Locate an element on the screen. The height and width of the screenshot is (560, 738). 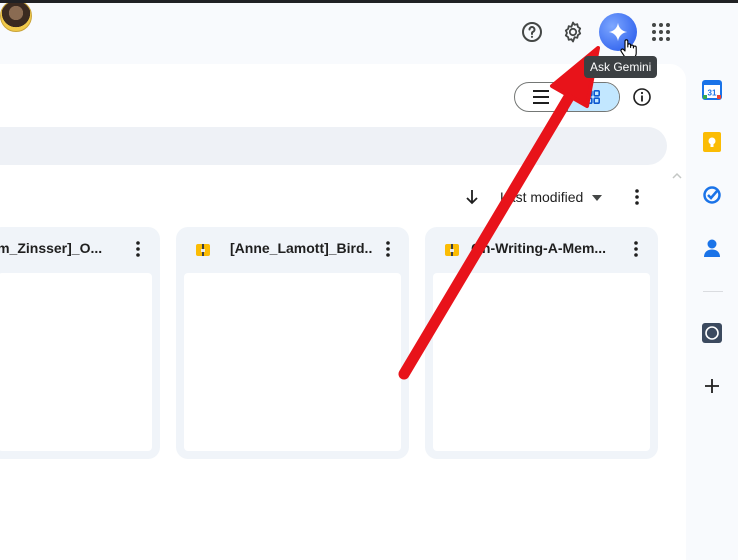
keep-app-button is located at coordinates (712, 142).